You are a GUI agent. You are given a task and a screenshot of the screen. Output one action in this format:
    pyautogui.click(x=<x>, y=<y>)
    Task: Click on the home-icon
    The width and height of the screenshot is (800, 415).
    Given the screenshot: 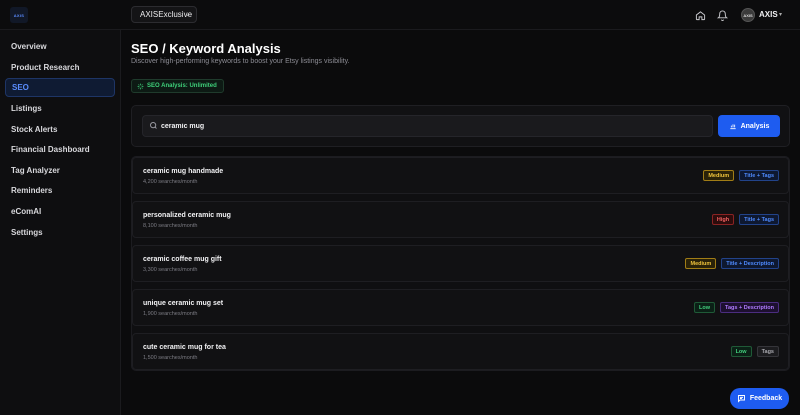 What is the action you would take?
    pyautogui.click(x=700, y=15)
    